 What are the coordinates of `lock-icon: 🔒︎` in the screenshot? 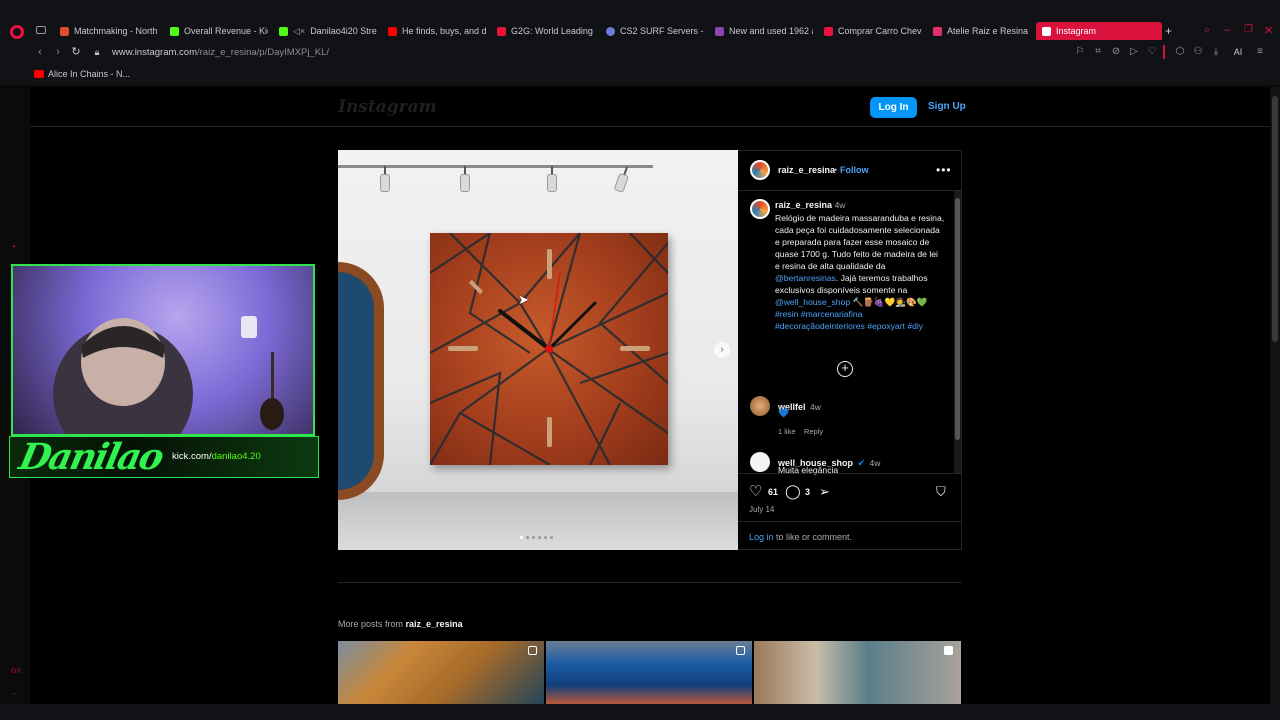 It's located at (97, 52).